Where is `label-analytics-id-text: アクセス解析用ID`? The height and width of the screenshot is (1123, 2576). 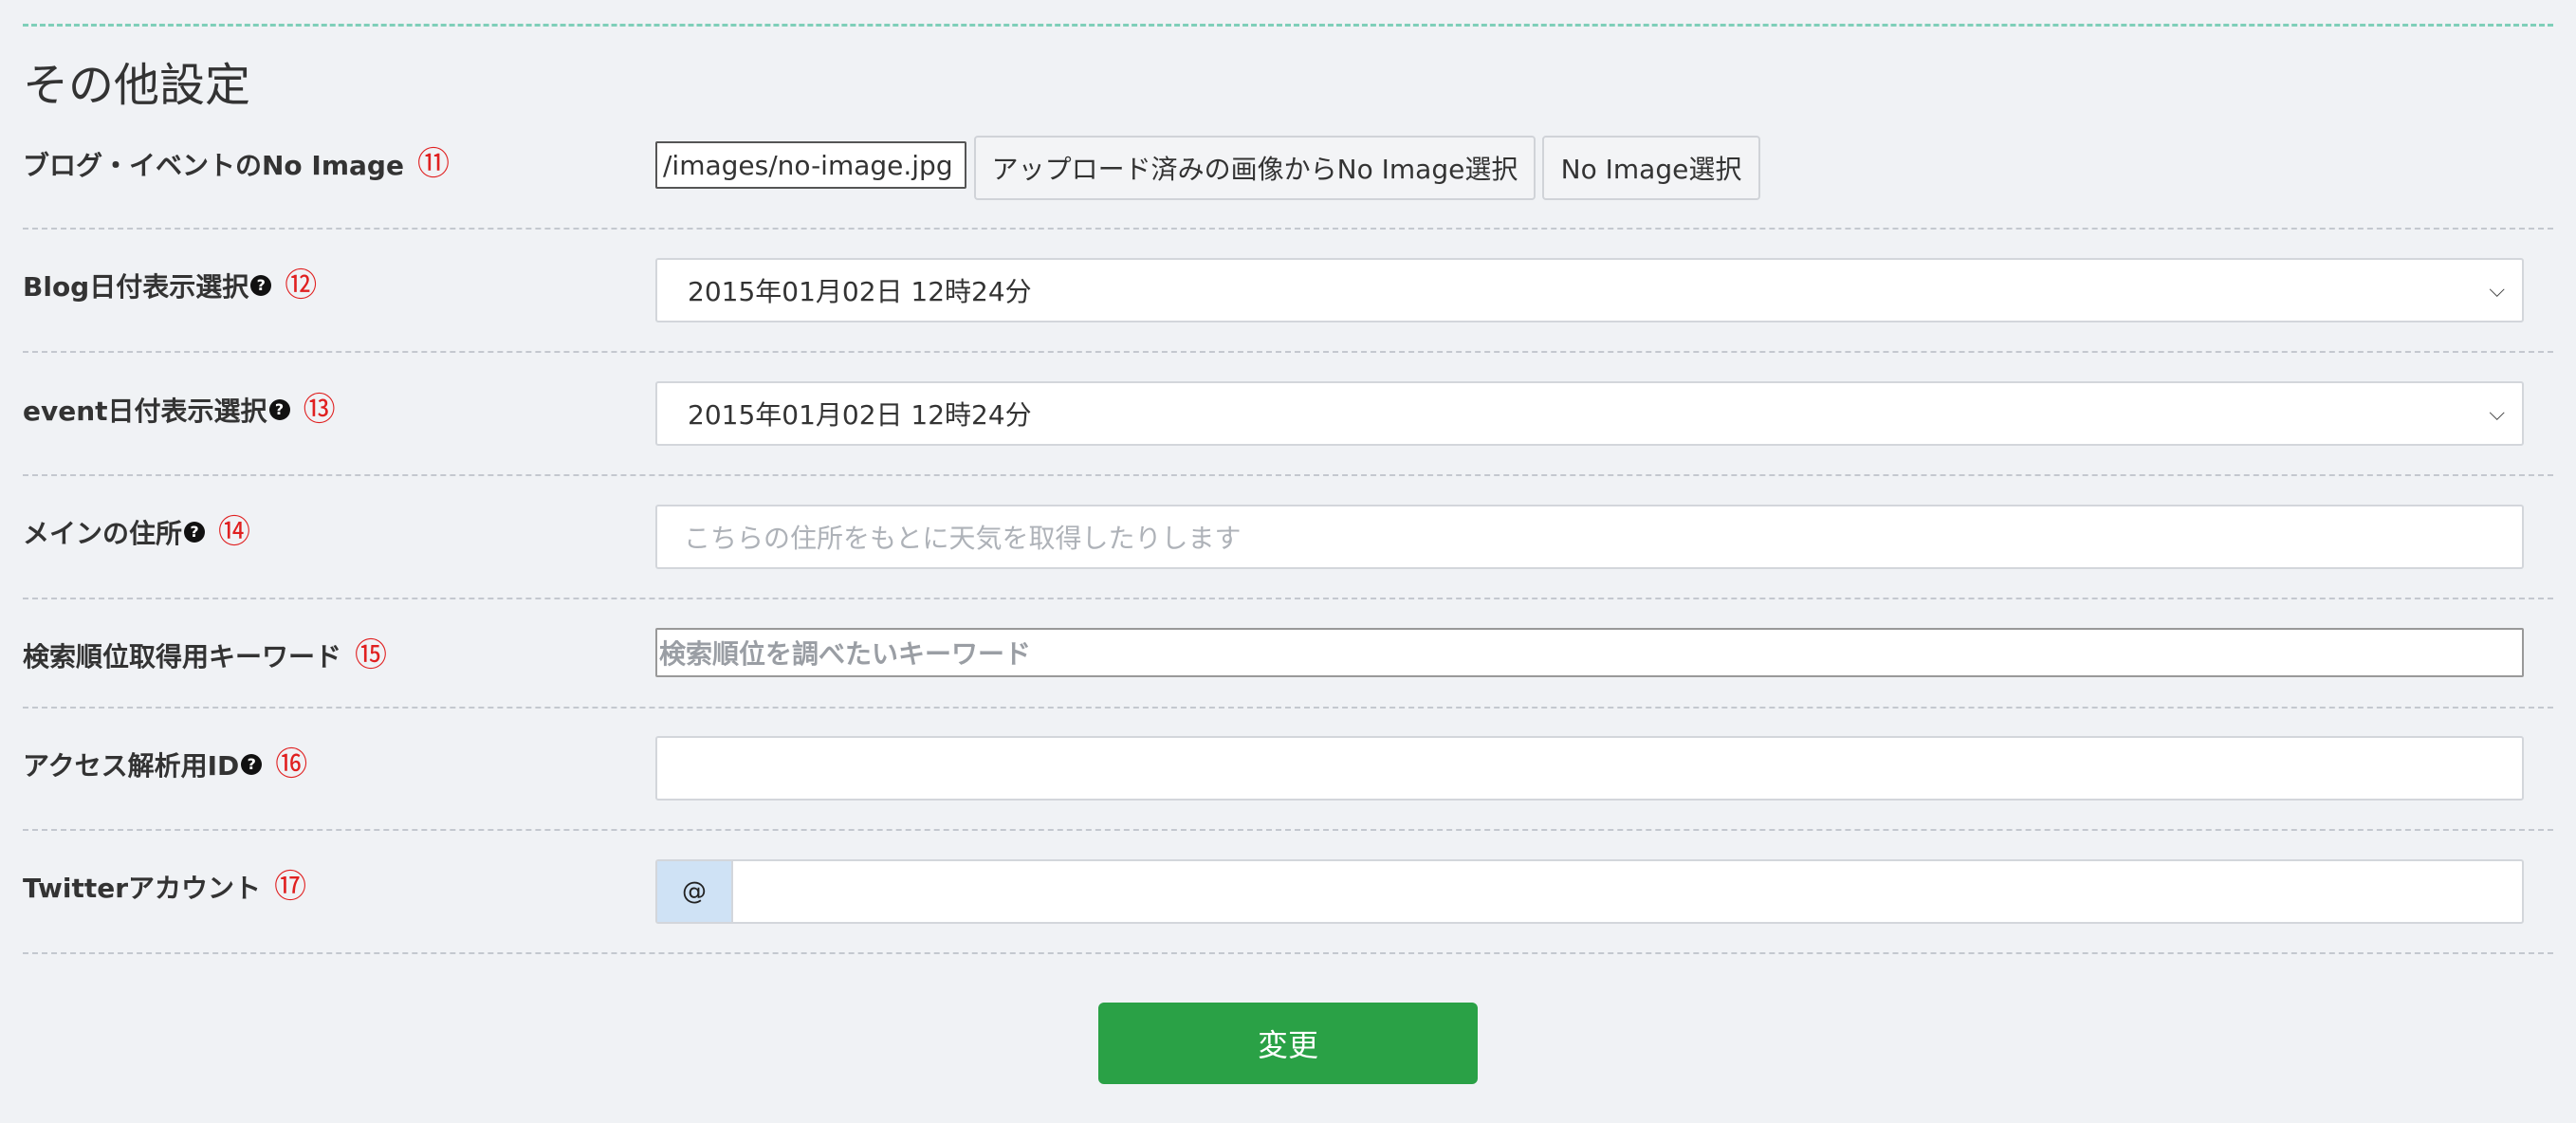 label-analytics-id-text: アクセス解析用ID is located at coordinates (131, 766).